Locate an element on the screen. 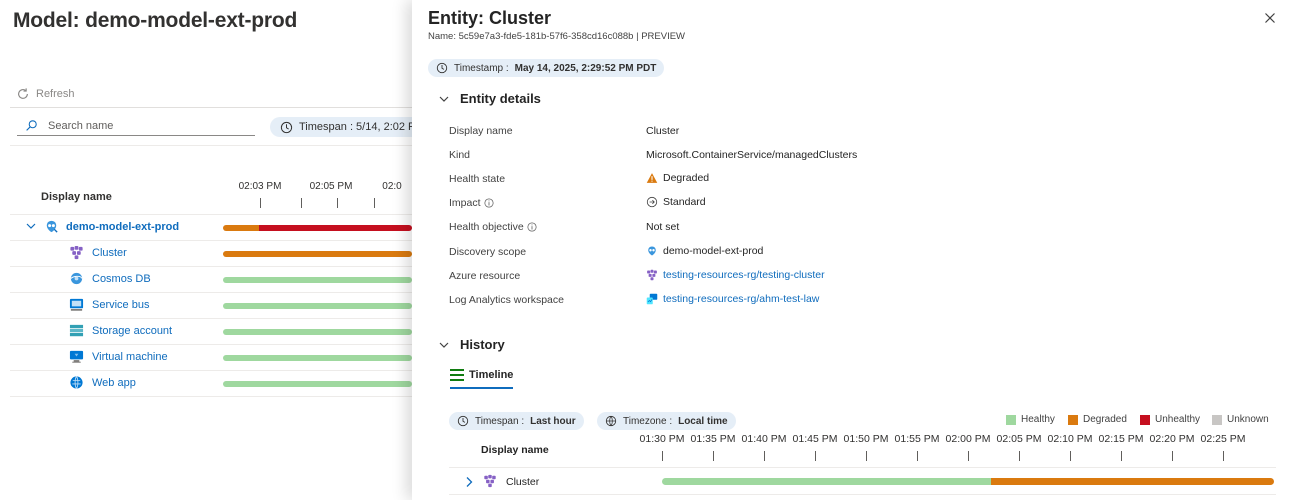 The height and width of the screenshot is (500, 1300). detail-label: Discovery scope is located at coordinates (488, 252).